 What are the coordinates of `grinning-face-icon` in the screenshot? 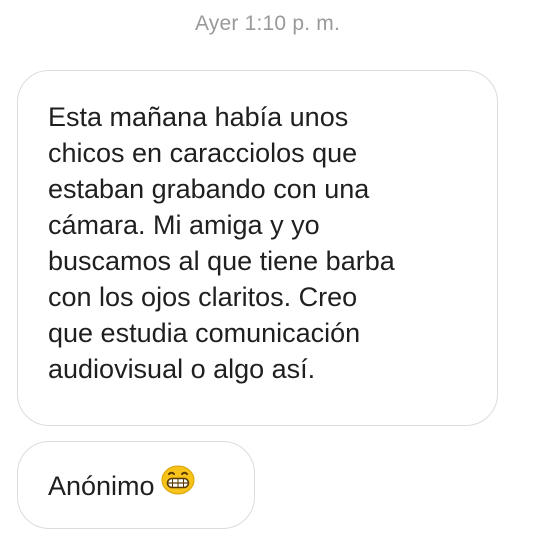 It's located at (178, 484).